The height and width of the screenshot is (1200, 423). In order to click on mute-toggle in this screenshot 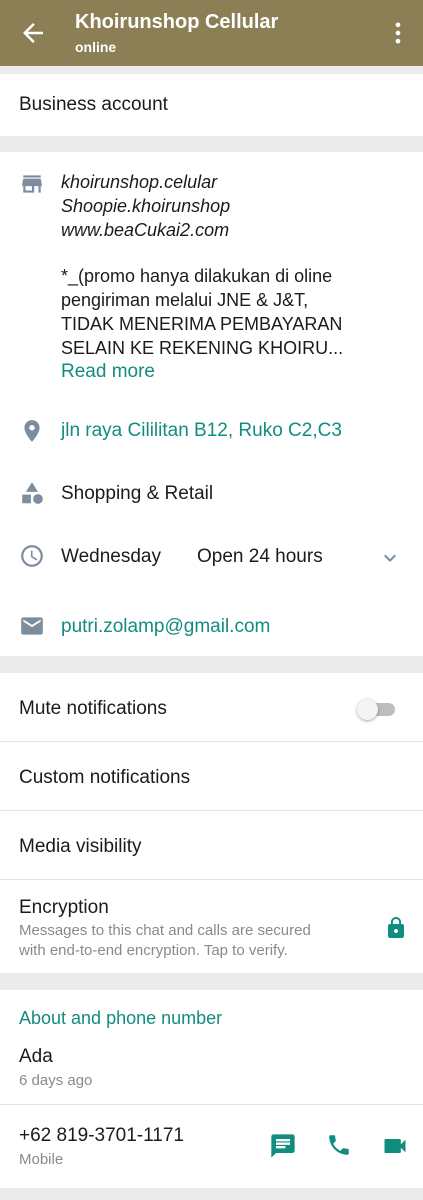, I will do `click(377, 709)`.